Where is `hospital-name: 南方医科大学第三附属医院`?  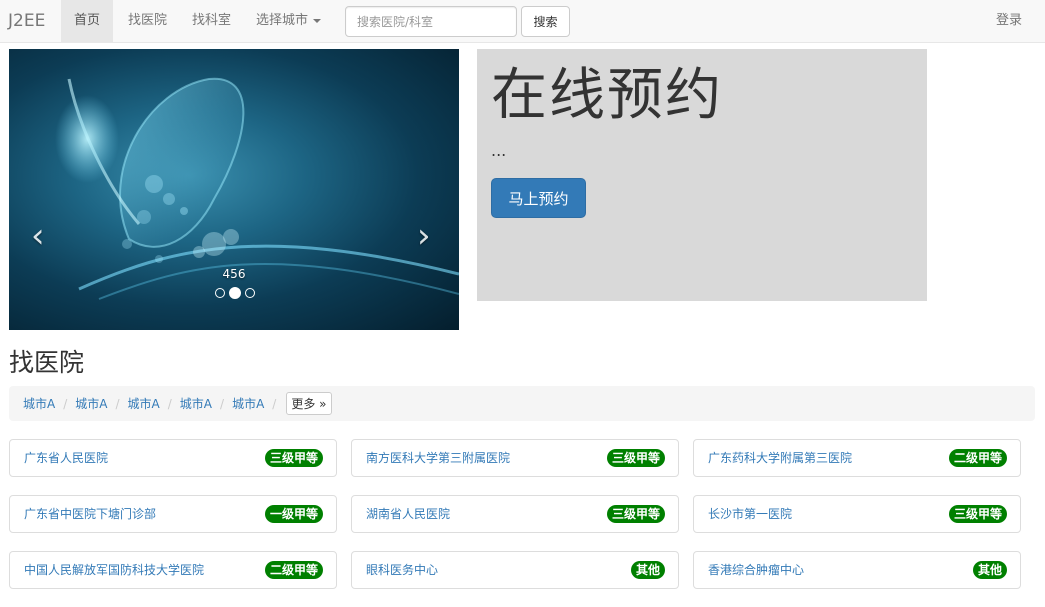
hospital-name: 南方医科大学第三附属医院 is located at coordinates (438, 458).